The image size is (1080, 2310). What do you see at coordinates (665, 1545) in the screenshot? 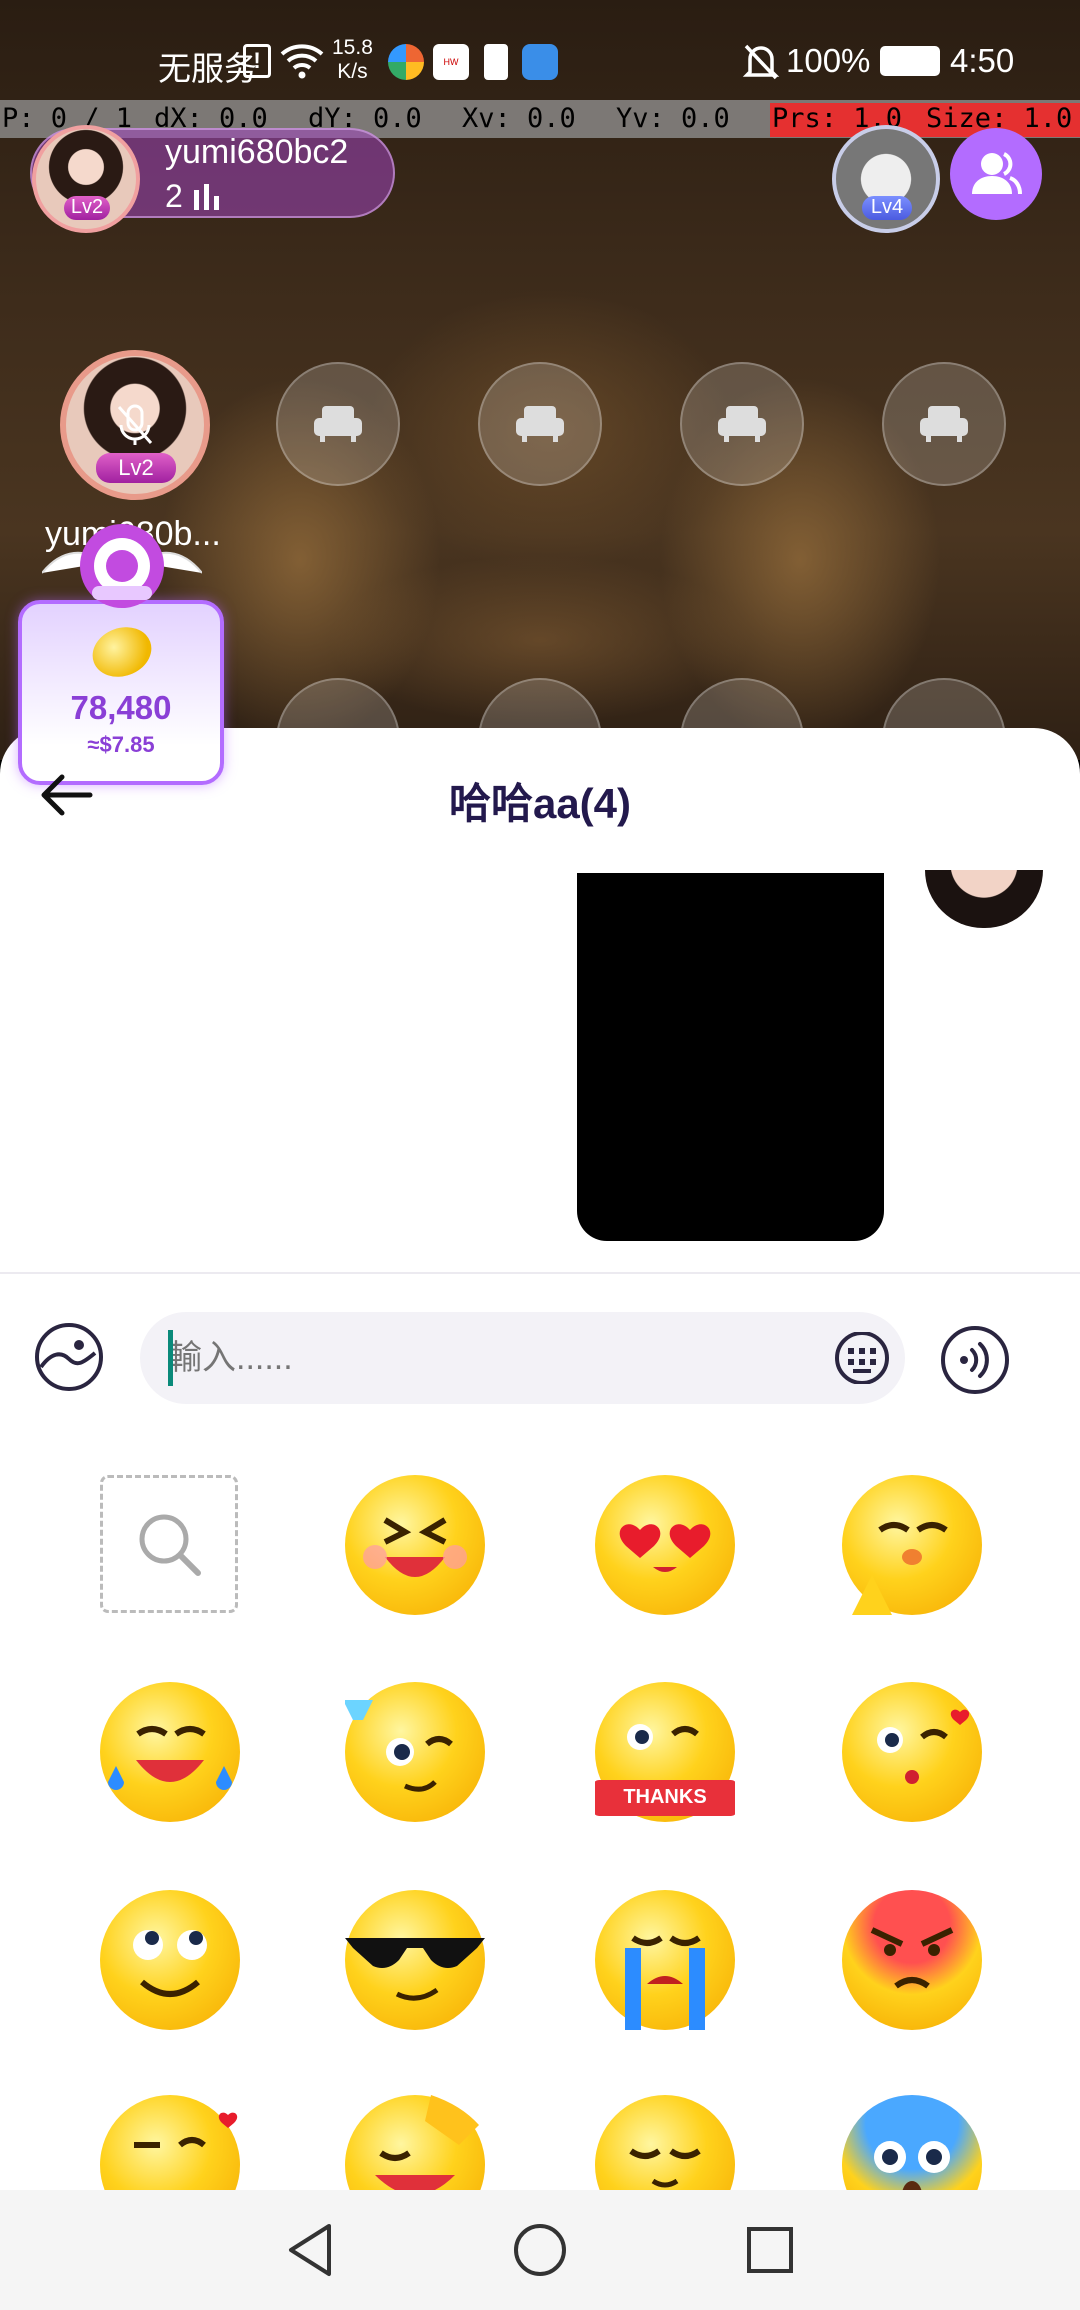
I see `emoji-heart-eyes` at bounding box center [665, 1545].